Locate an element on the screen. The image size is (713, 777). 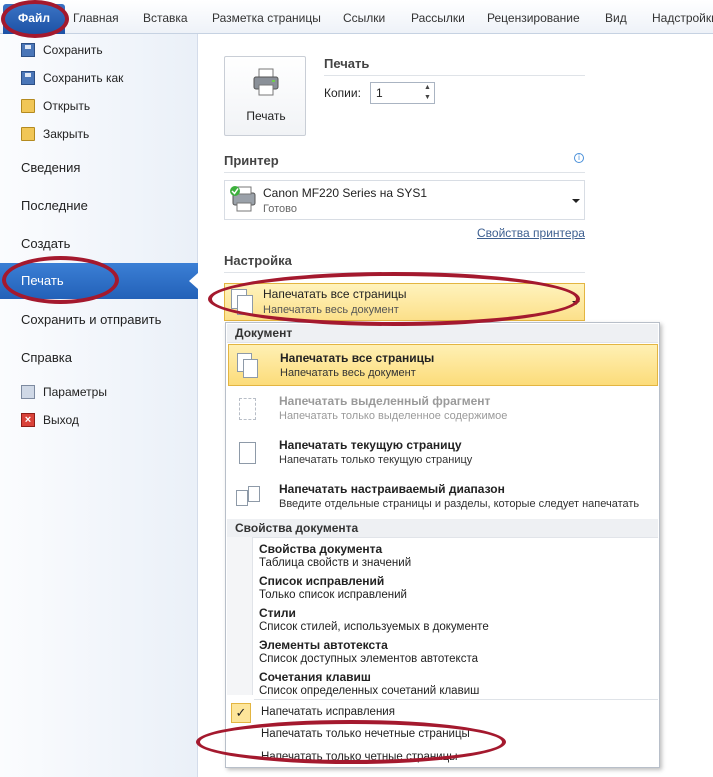
menu-prop-key-assignments: Сочетания клавиш is located at coordinates (315, 677).